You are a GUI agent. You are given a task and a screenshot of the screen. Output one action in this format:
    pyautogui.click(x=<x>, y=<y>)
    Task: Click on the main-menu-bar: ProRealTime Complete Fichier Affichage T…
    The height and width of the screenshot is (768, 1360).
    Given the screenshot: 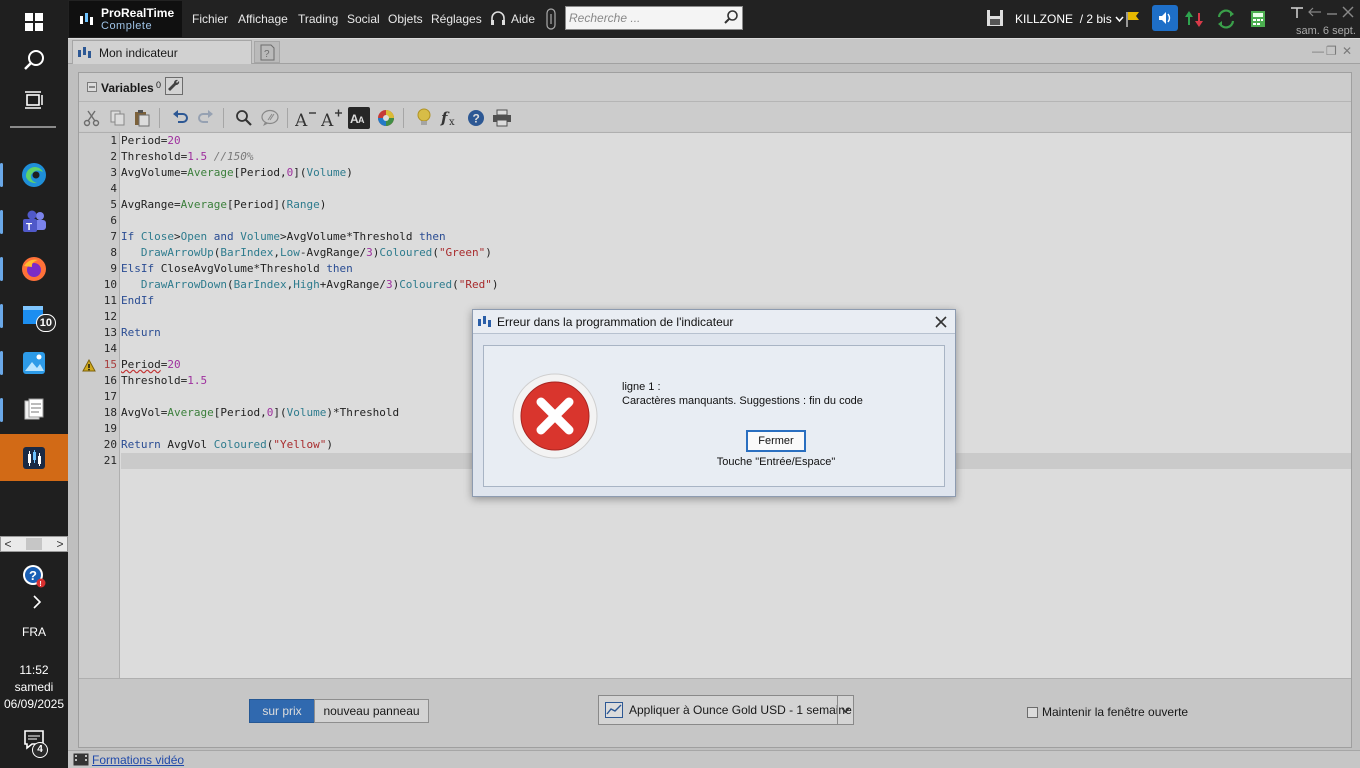 What is the action you would take?
    pyautogui.click(x=714, y=19)
    